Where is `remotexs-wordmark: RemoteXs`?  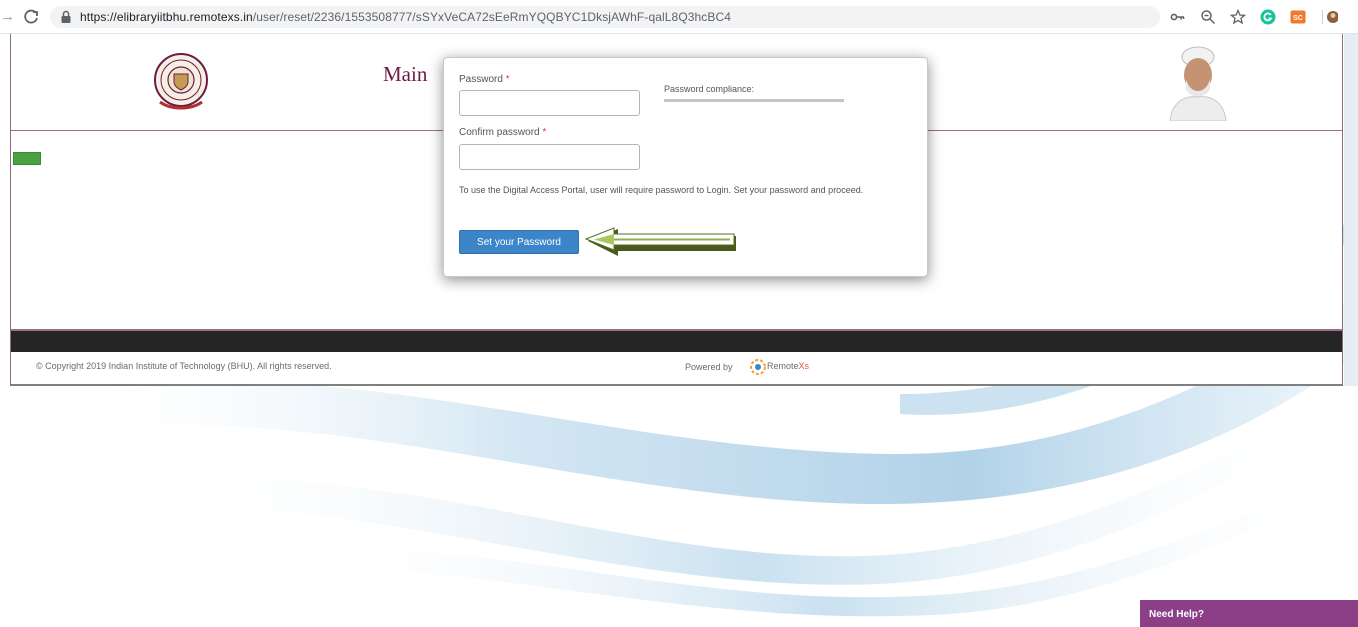
remotexs-wordmark: RemoteXs is located at coordinates (788, 366).